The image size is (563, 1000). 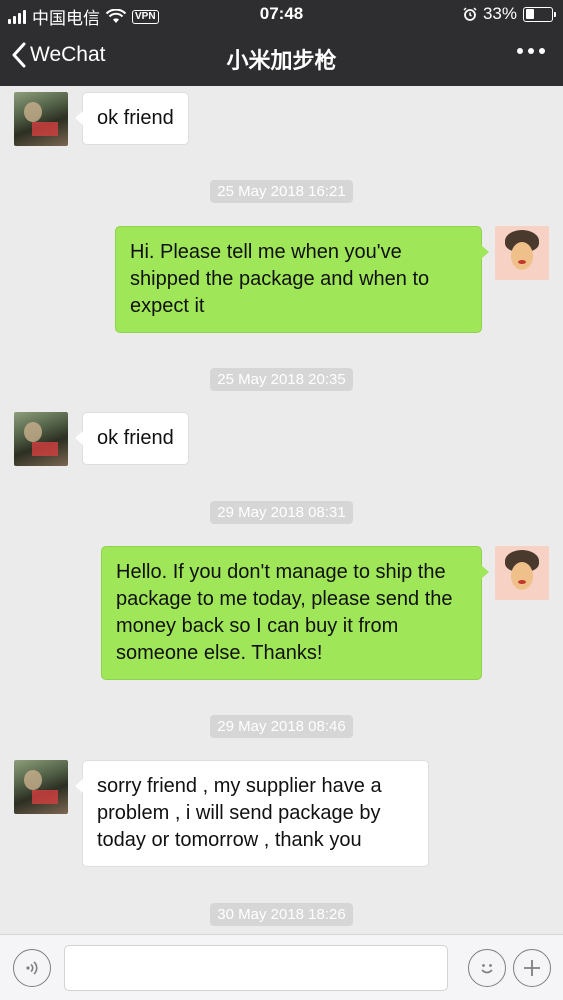 What do you see at coordinates (256, 968) in the screenshot?
I see `message-input` at bounding box center [256, 968].